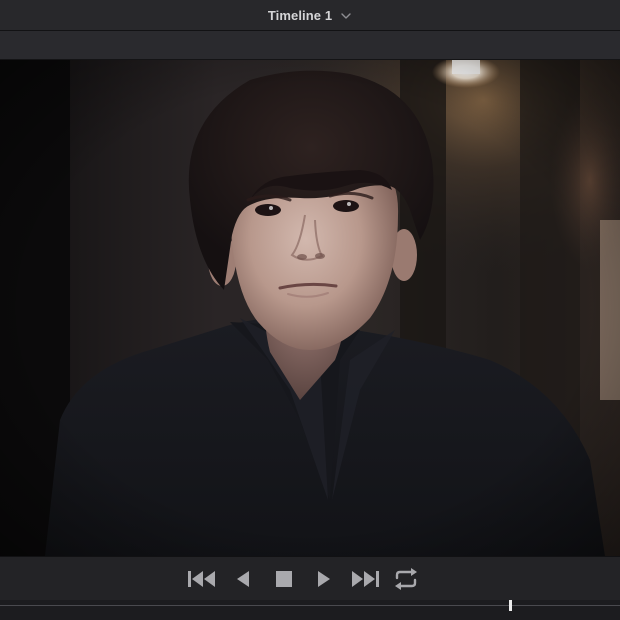  What do you see at coordinates (310, 610) in the screenshot?
I see `timeline-scrubber` at bounding box center [310, 610].